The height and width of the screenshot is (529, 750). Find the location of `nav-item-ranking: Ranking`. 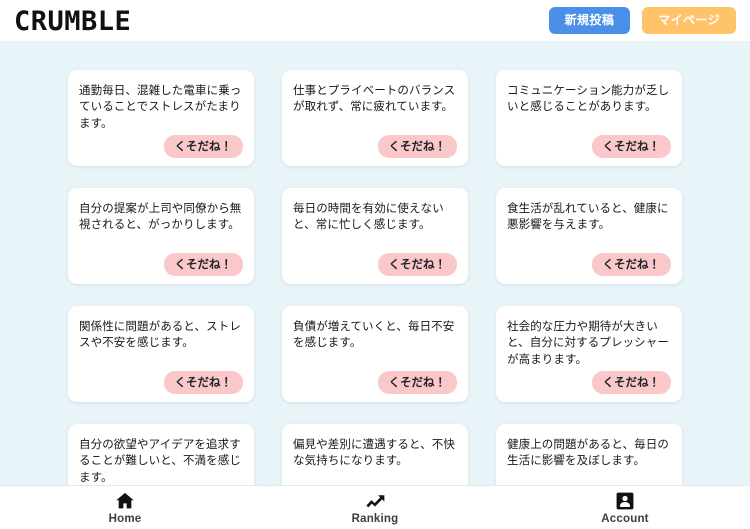

nav-item-ranking: Ranking is located at coordinates (375, 507).